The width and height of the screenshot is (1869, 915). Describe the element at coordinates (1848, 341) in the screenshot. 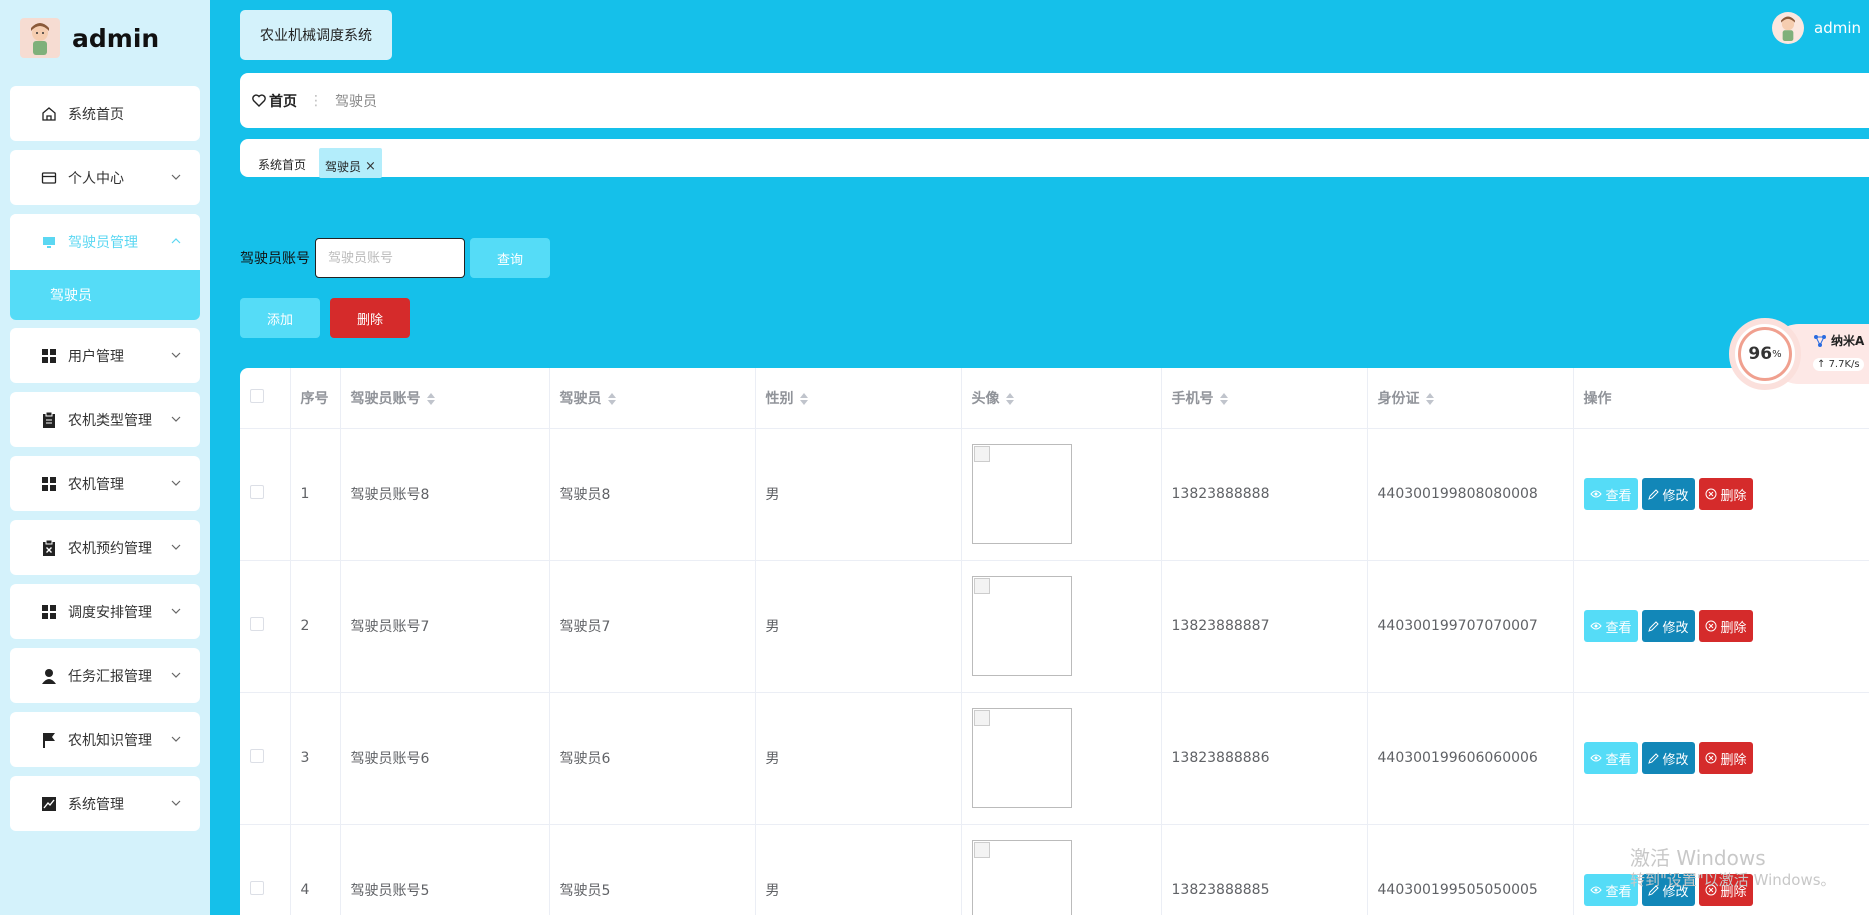

I see `widget-name-label: 纳米A` at that location.